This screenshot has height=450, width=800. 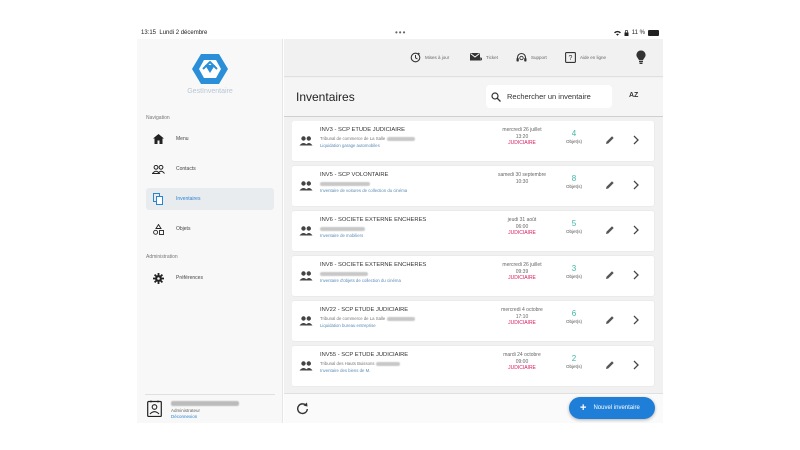 I want to click on gear-icon, so click(x=158, y=278).